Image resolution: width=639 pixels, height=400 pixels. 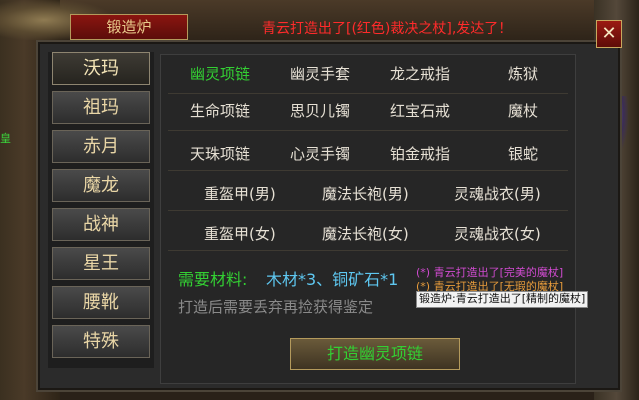 I want to click on tab-molong: 魔龙, so click(x=101, y=185).